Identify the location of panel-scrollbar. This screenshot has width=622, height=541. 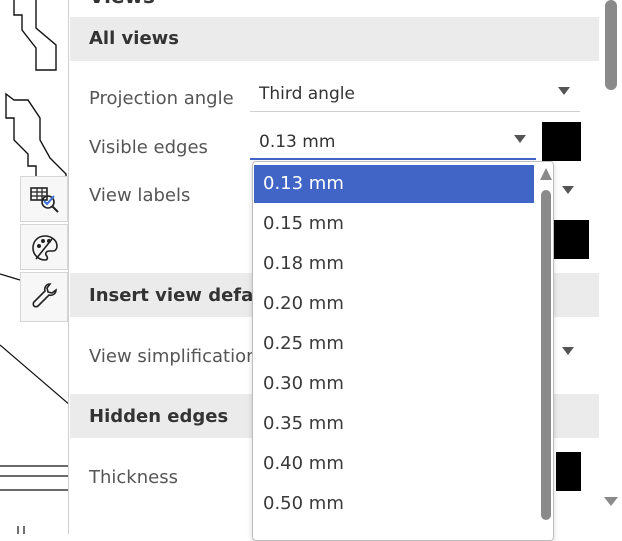
(611, 267).